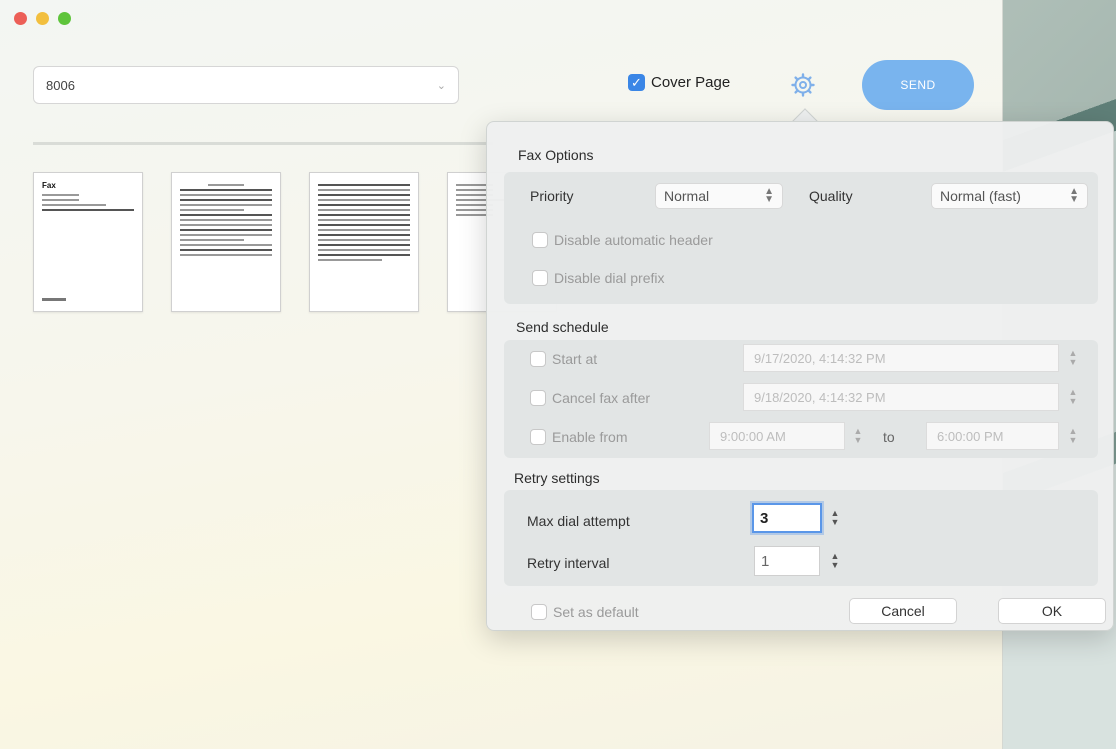  What do you see at coordinates (858, 436) in the screenshot?
I see `enable-from-stepper: ▲ ▼` at bounding box center [858, 436].